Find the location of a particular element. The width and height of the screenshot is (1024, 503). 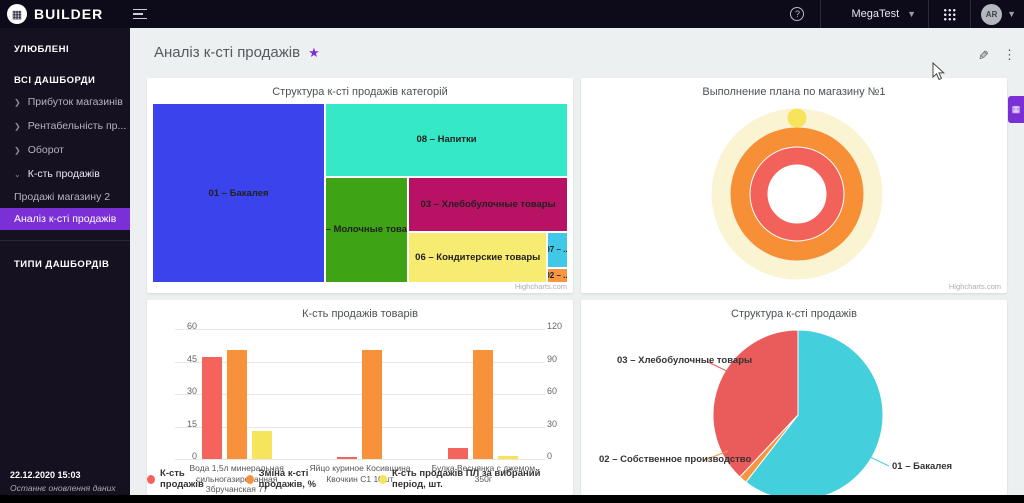

apps-grid-icon is located at coordinates (950, 14).